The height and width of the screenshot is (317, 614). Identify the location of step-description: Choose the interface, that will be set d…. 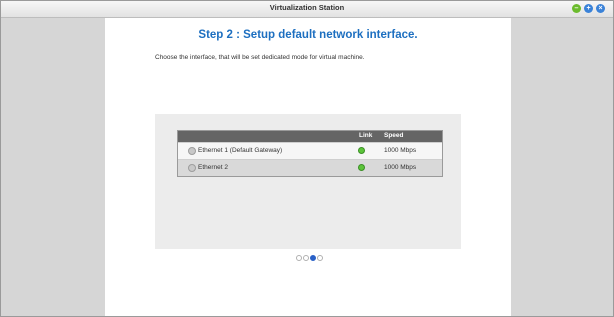
(260, 57).